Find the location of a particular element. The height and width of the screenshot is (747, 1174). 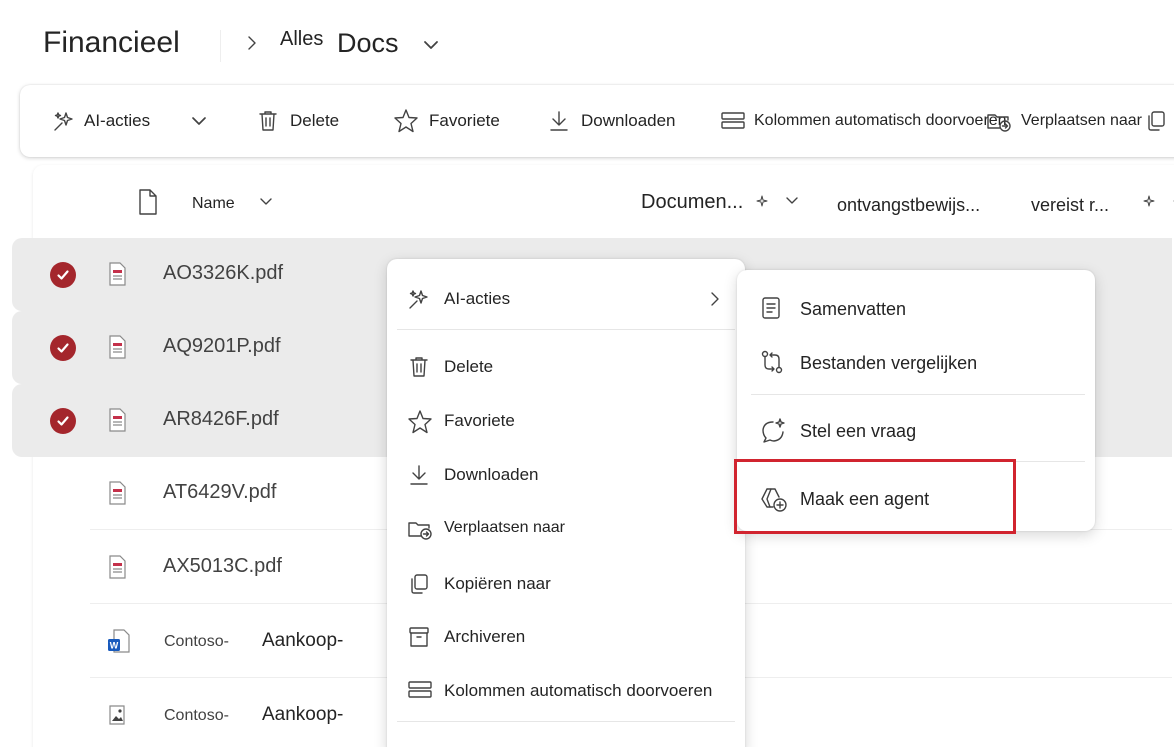

menu-item-autofill-columns: Kolommen automatisch doorvoeren is located at coordinates (566, 691).